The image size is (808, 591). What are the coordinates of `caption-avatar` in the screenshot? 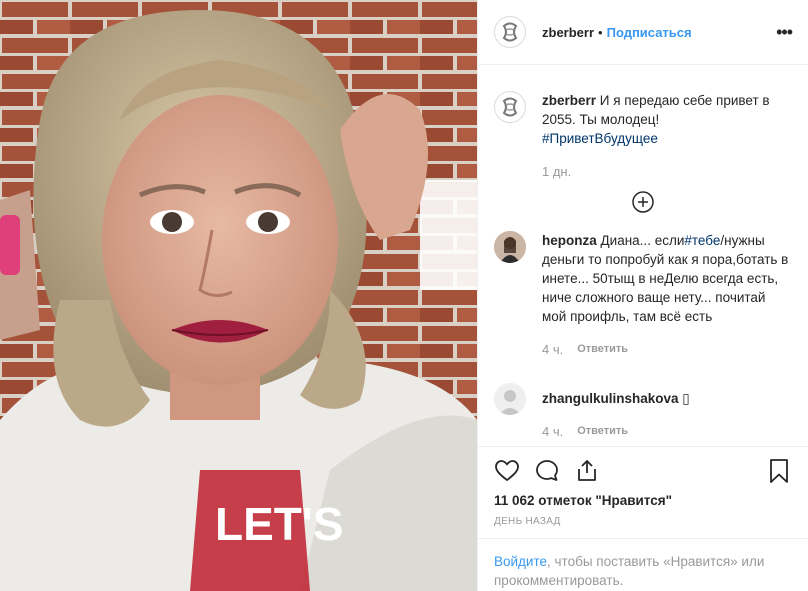 It's located at (510, 107).